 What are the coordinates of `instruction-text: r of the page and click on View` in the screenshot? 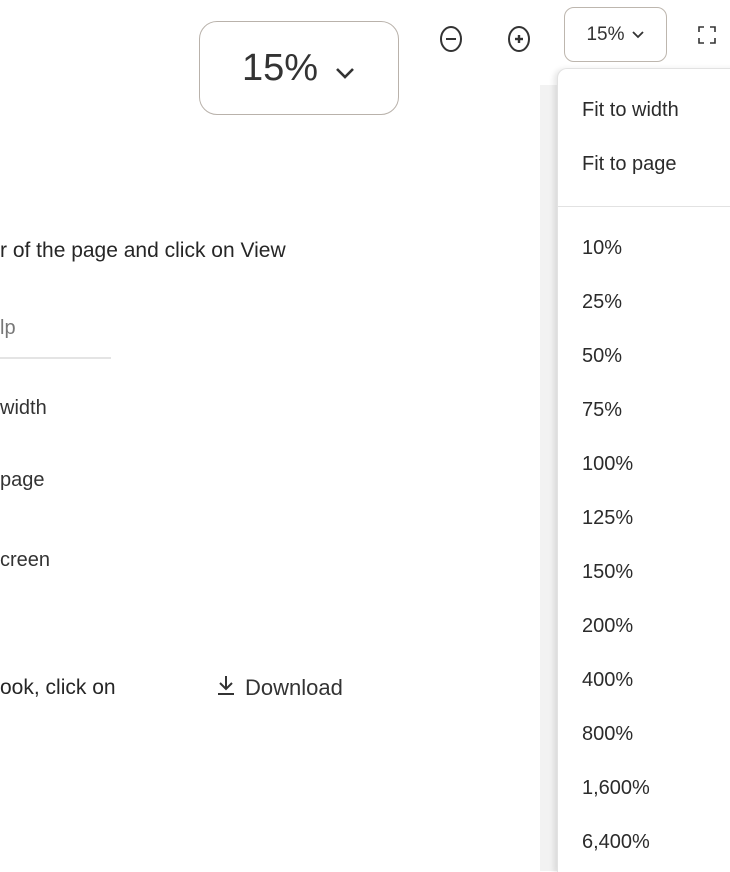 It's located at (143, 250).